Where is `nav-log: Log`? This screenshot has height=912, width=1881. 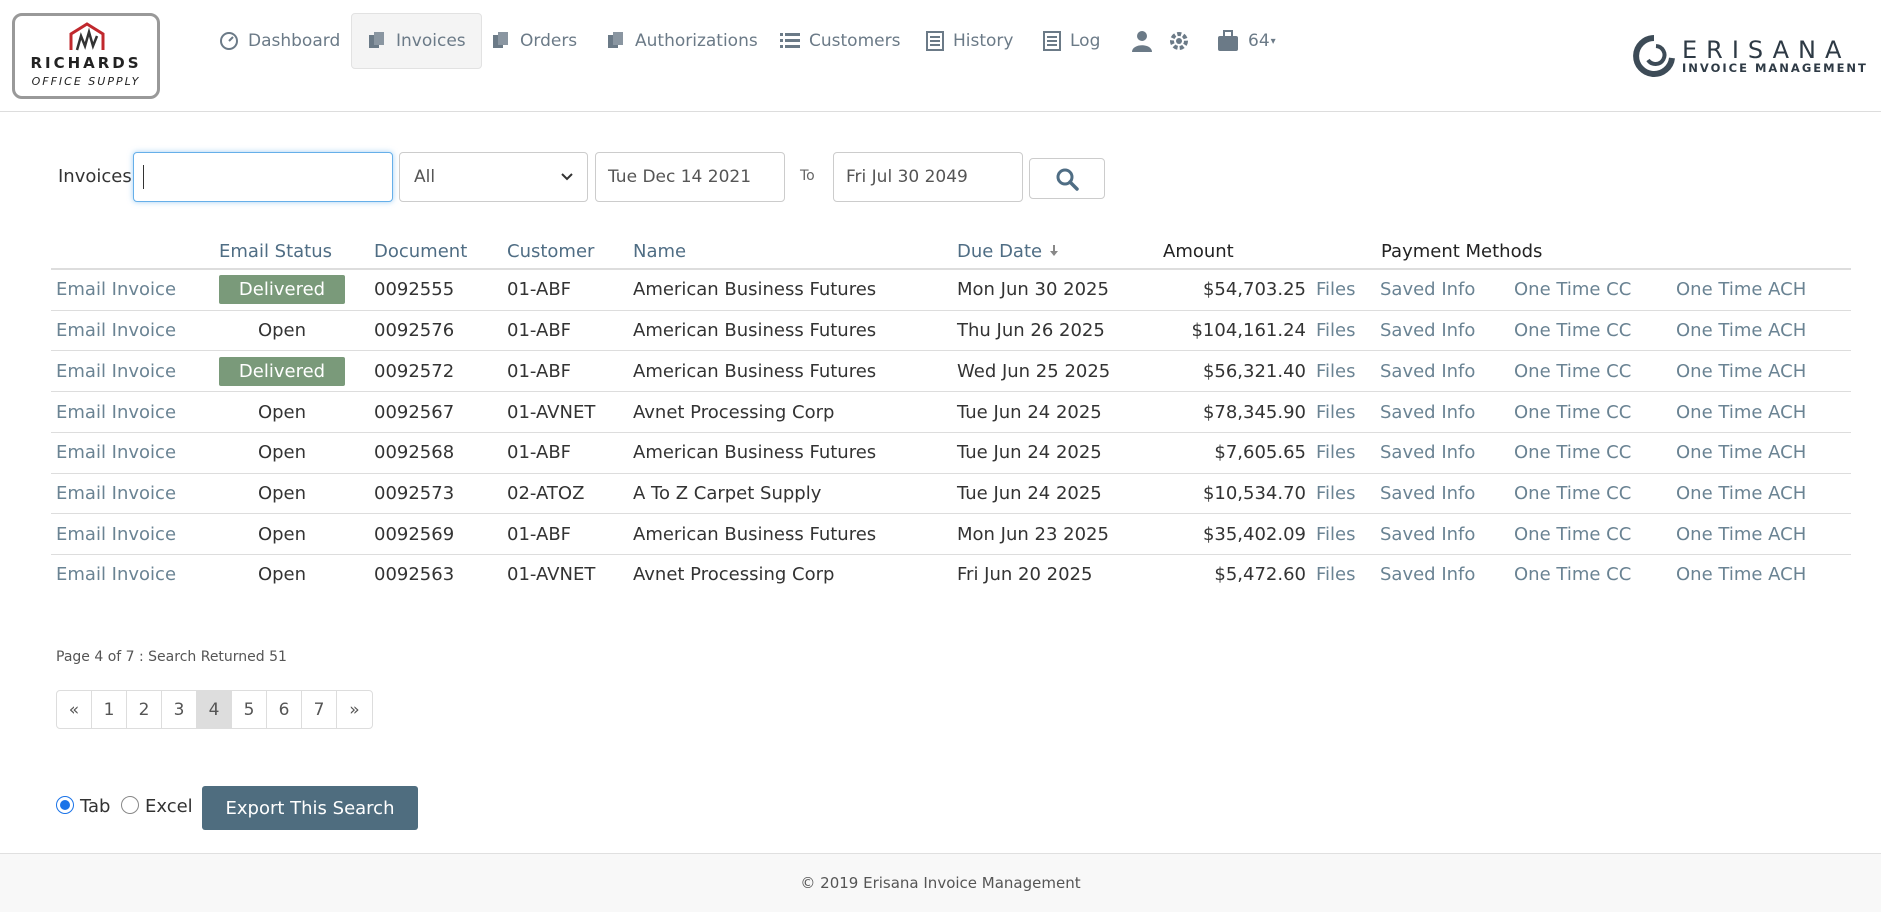 nav-log: Log is located at coordinates (1071, 41).